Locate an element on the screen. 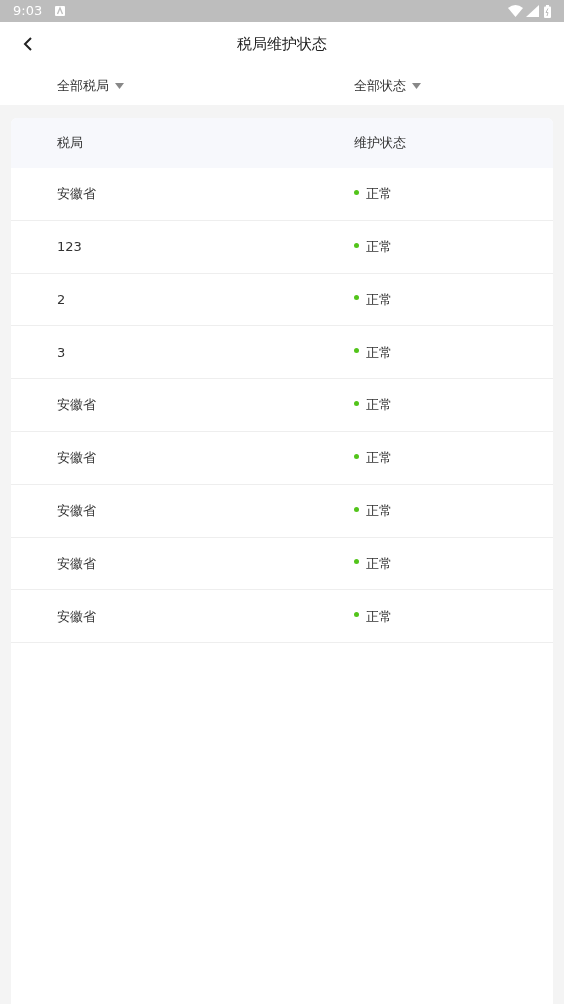 The width and height of the screenshot is (564, 1004). page-title: 税局维护状态 is located at coordinates (282, 44).